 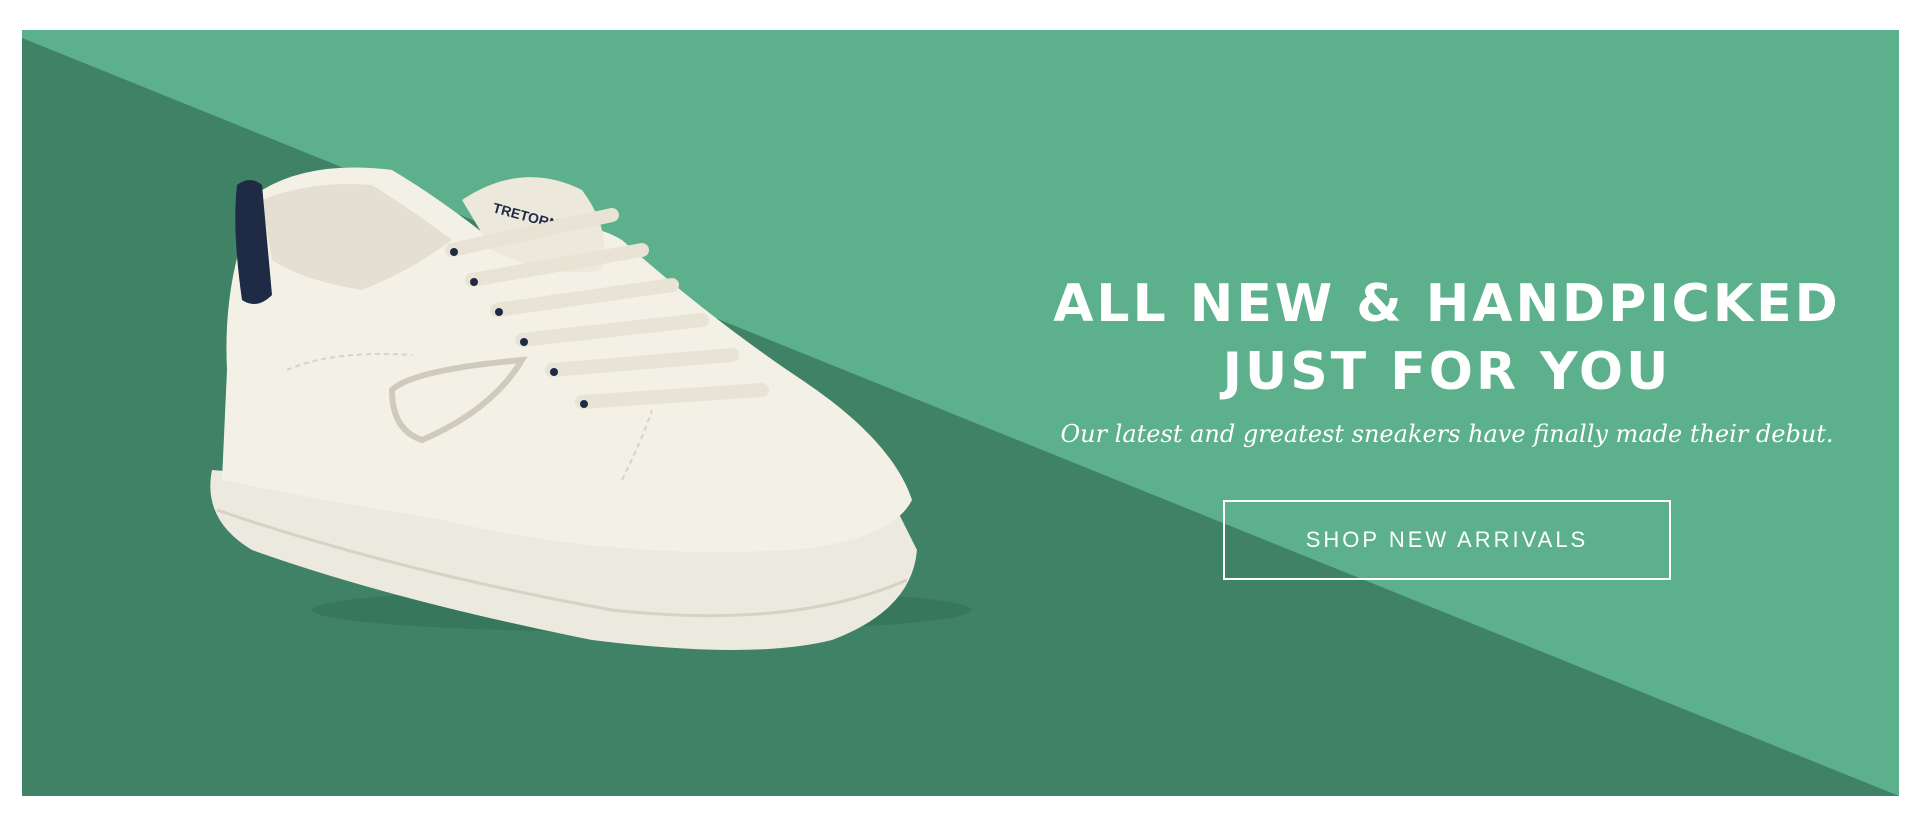 What do you see at coordinates (1447, 372) in the screenshot?
I see `hero-headline-line2: JUST FOR YOU` at bounding box center [1447, 372].